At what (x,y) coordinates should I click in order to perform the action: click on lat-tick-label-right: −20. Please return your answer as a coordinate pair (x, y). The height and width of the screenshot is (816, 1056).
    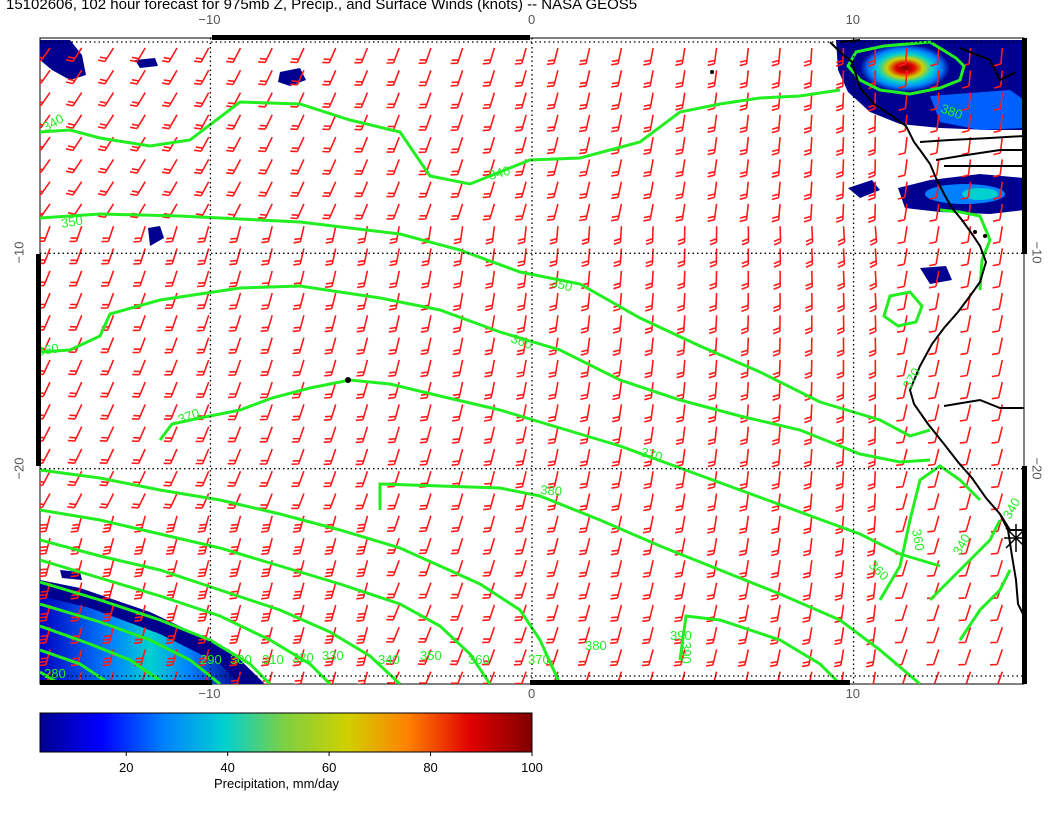
    Looking at the image, I should click on (1037, 468).